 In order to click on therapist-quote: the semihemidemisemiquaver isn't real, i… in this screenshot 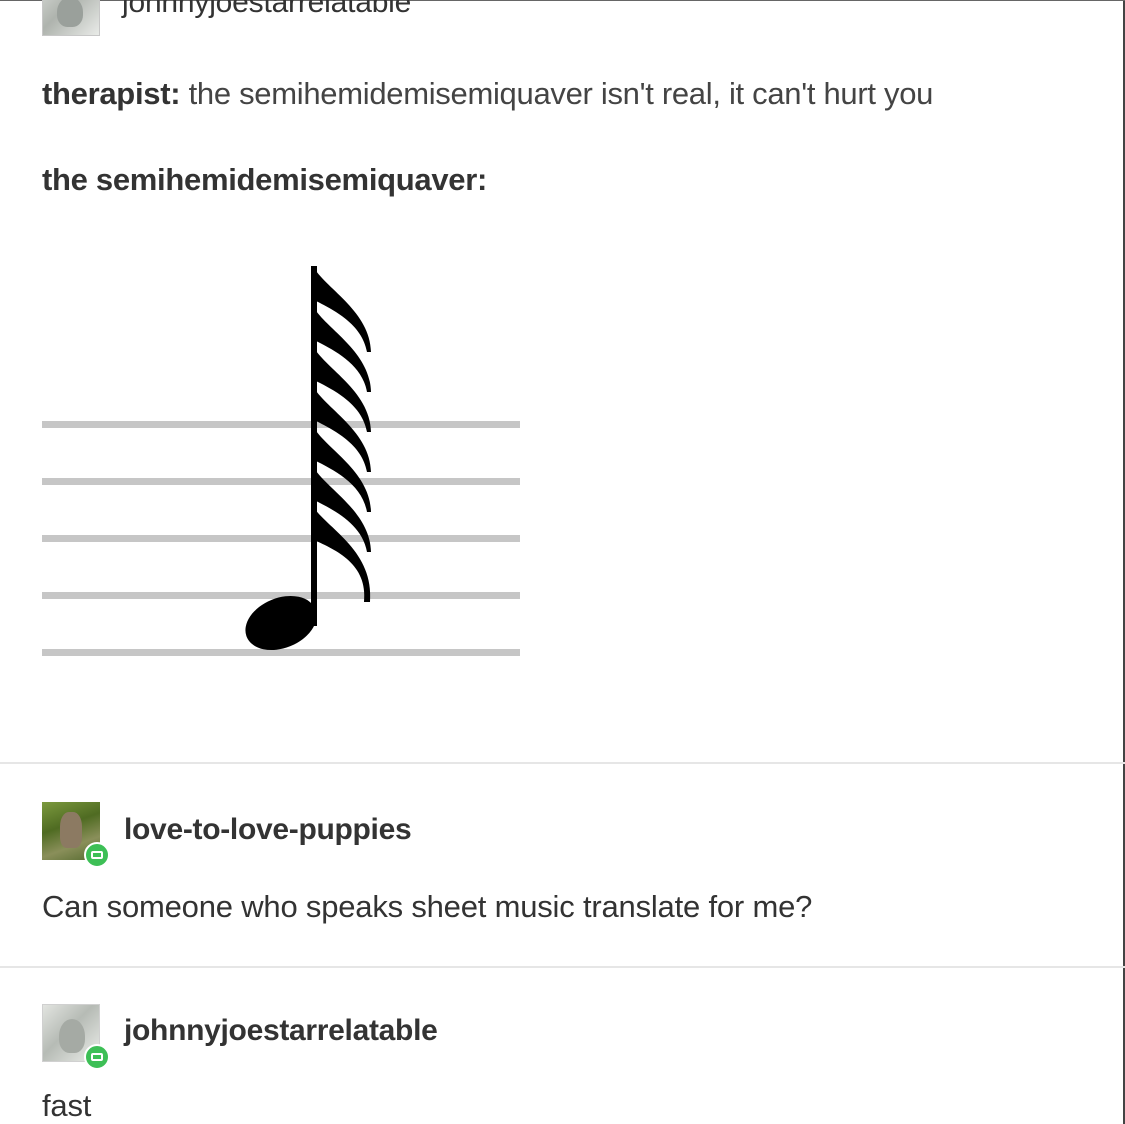, I will do `click(557, 93)`.